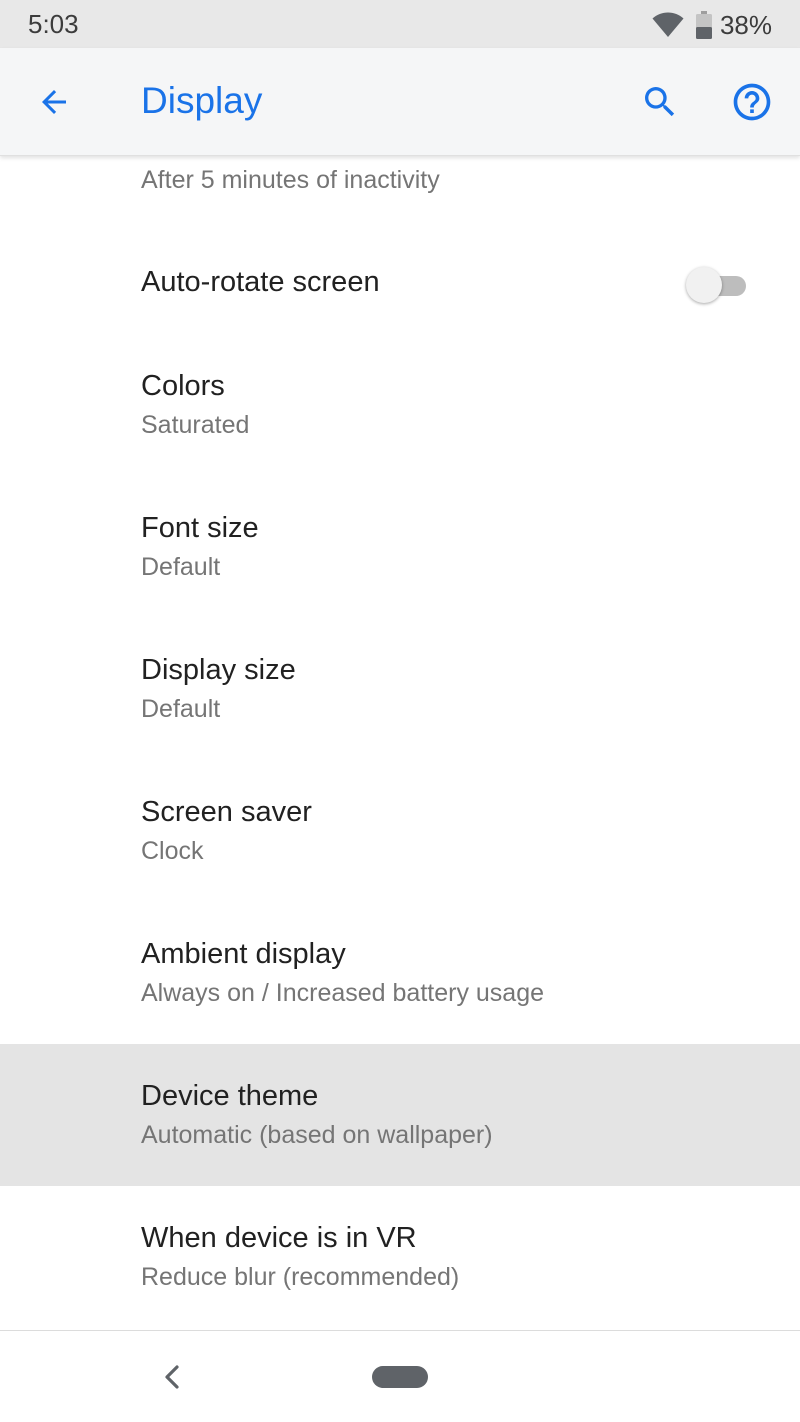 The height and width of the screenshot is (1422, 800). What do you see at coordinates (704, 285) in the screenshot?
I see `toggle-thumb` at bounding box center [704, 285].